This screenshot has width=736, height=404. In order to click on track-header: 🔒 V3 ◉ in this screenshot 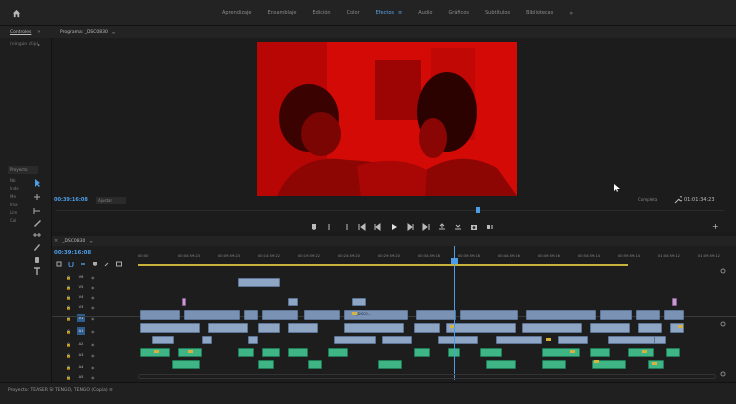, I will do `click(94, 307)`.